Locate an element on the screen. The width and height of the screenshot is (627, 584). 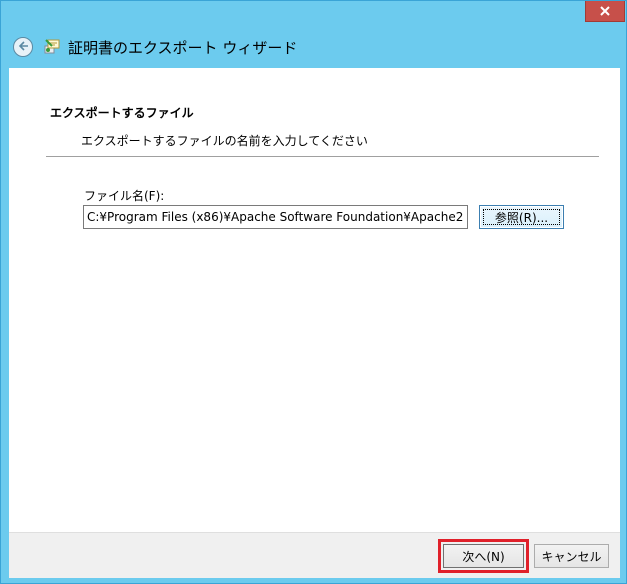
page-subheading: エクスポートするファイルの名前を入力してください is located at coordinates (224, 141).